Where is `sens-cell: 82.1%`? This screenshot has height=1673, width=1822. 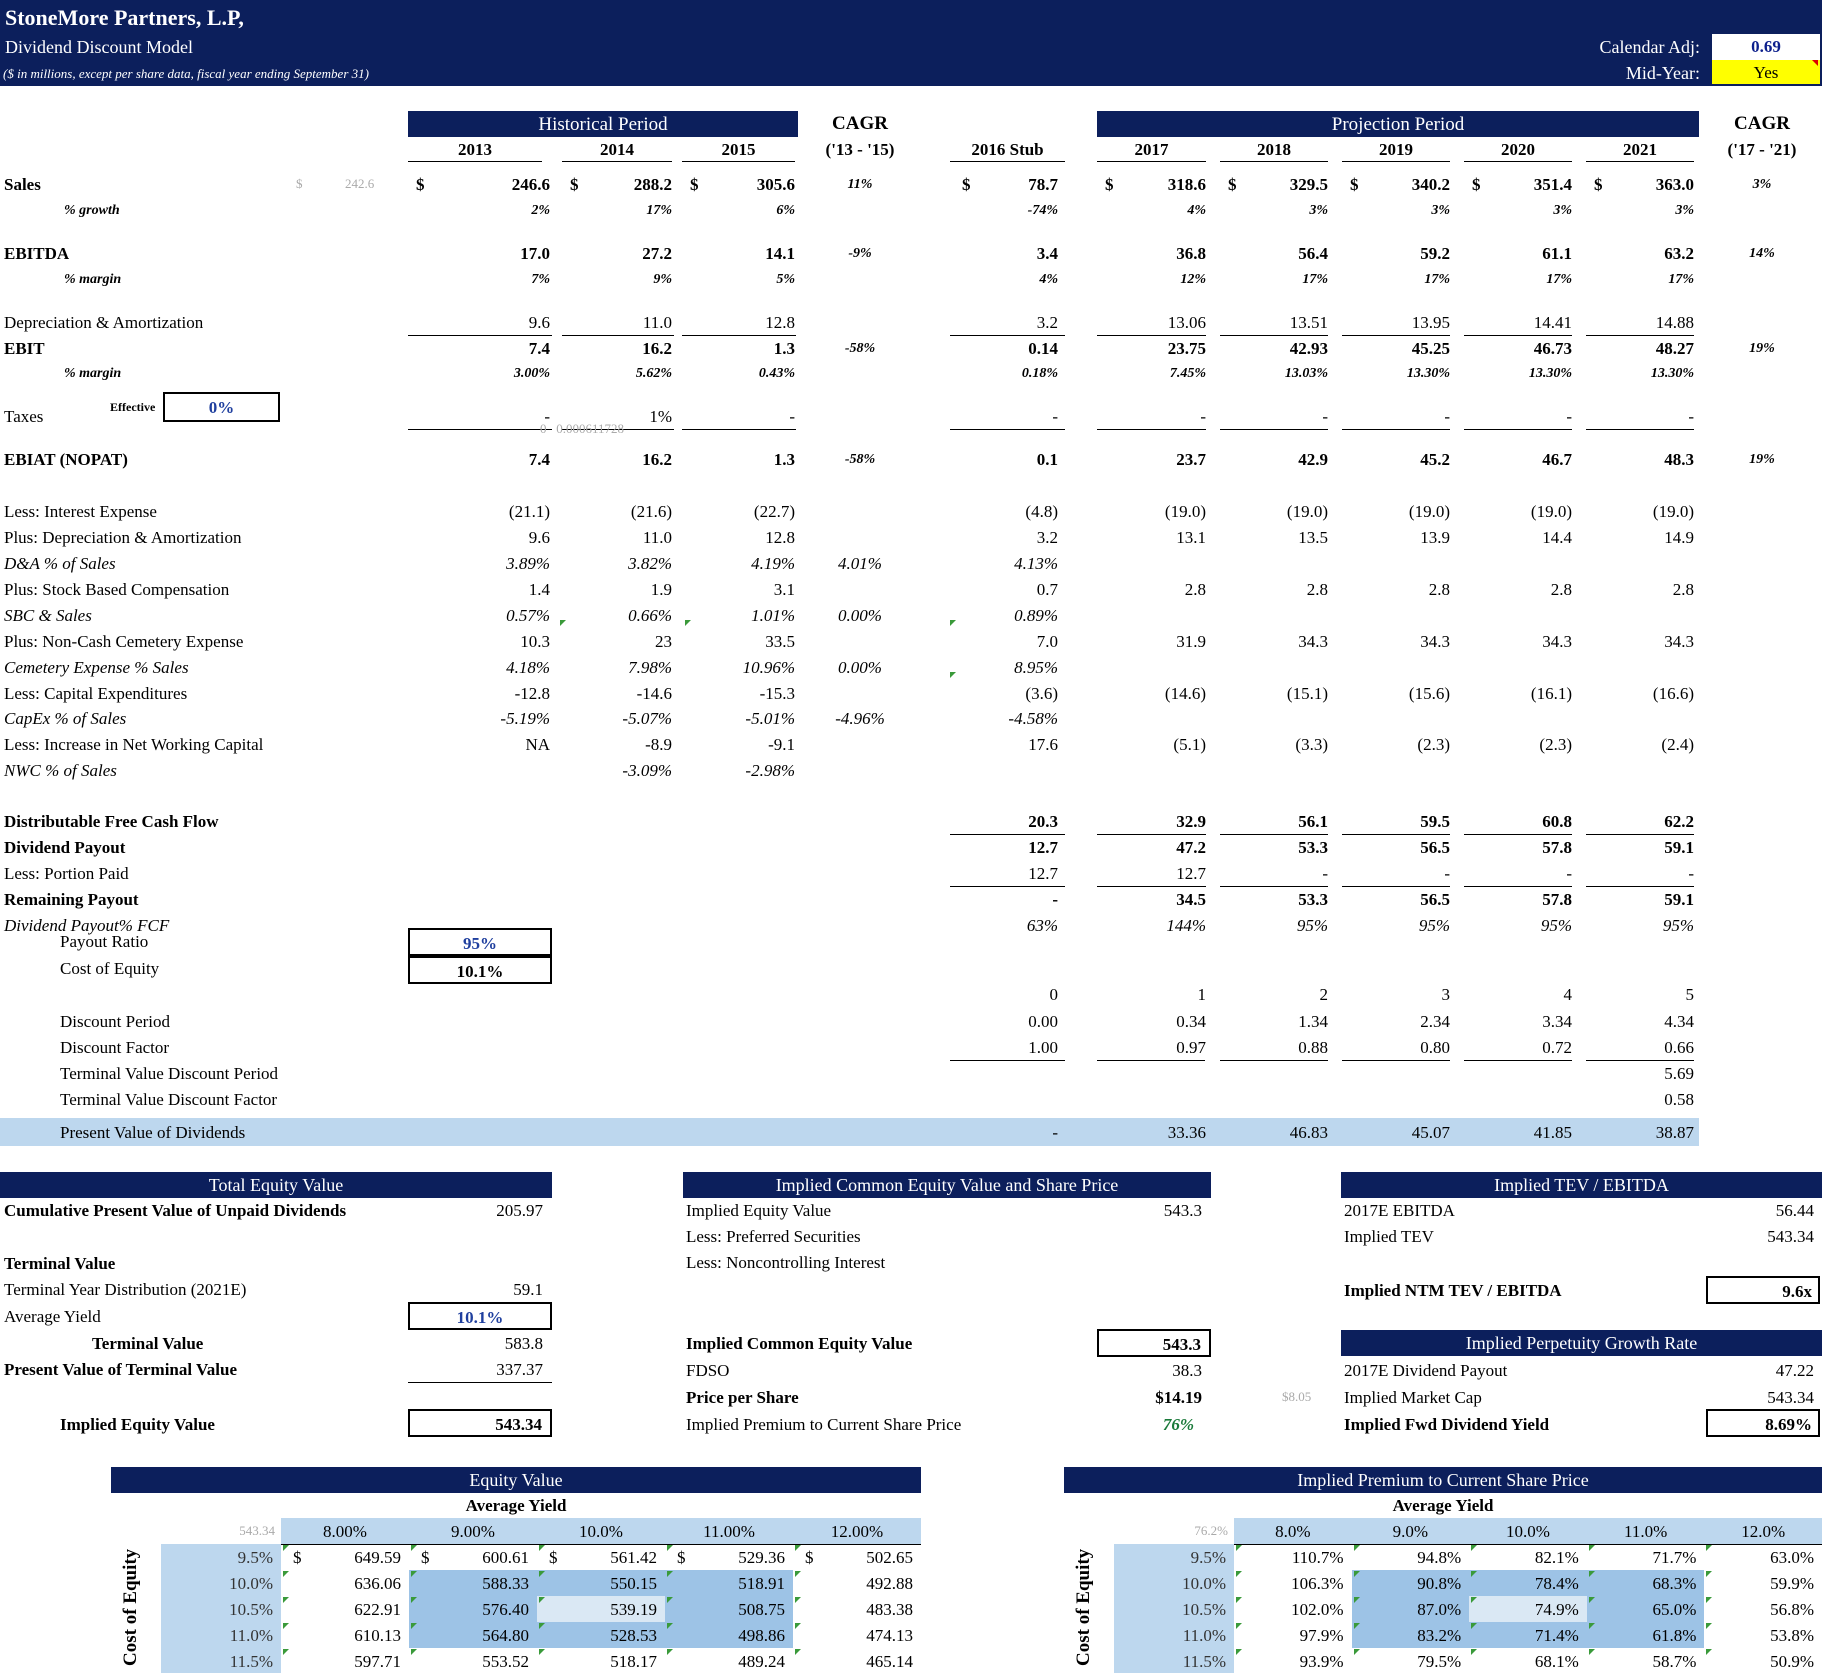
sens-cell: 82.1% is located at coordinates (1524, 1557).